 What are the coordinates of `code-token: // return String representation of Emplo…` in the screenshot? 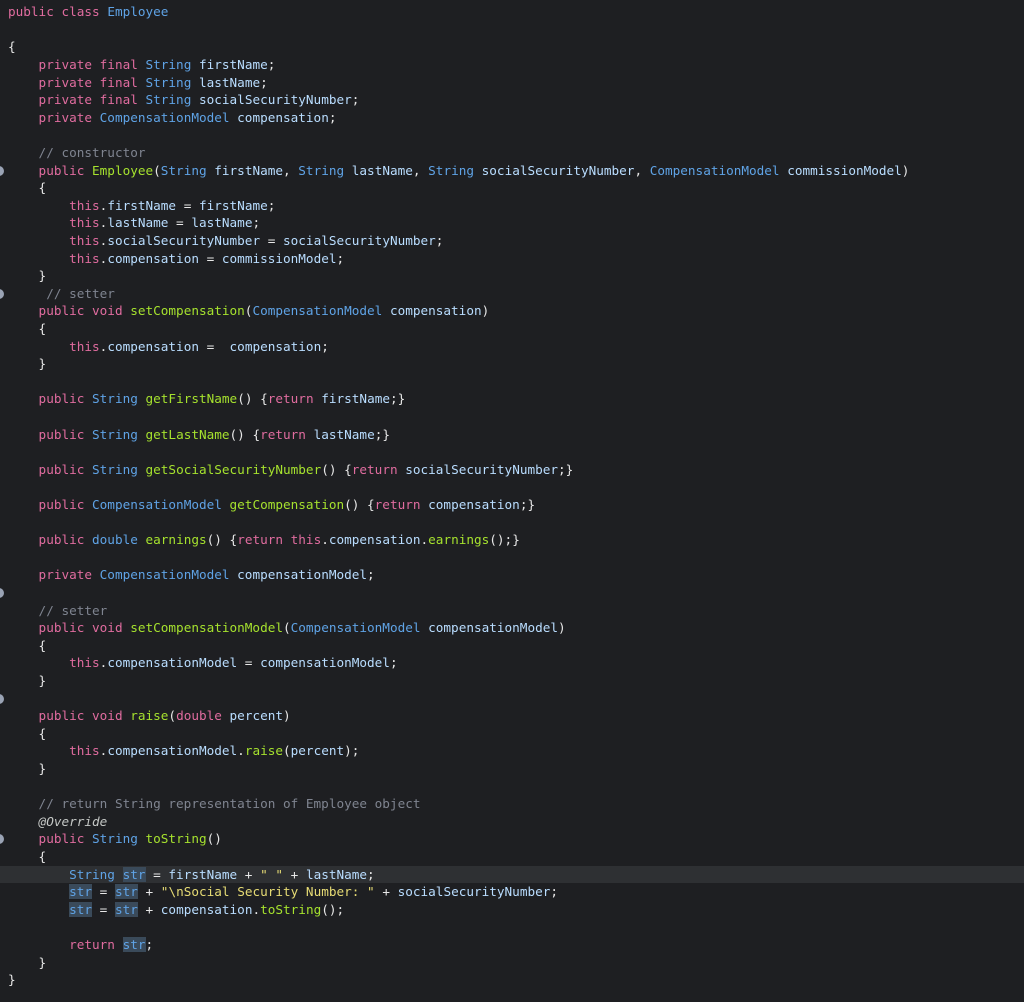 It's located at (214, 804).